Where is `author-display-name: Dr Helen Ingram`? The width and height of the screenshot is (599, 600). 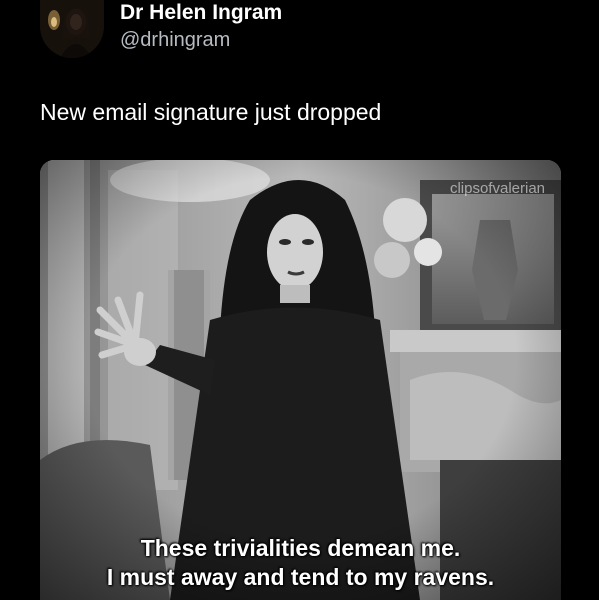 author-display-name: Dr Helen Ingram is located at coordinates (201, 13).